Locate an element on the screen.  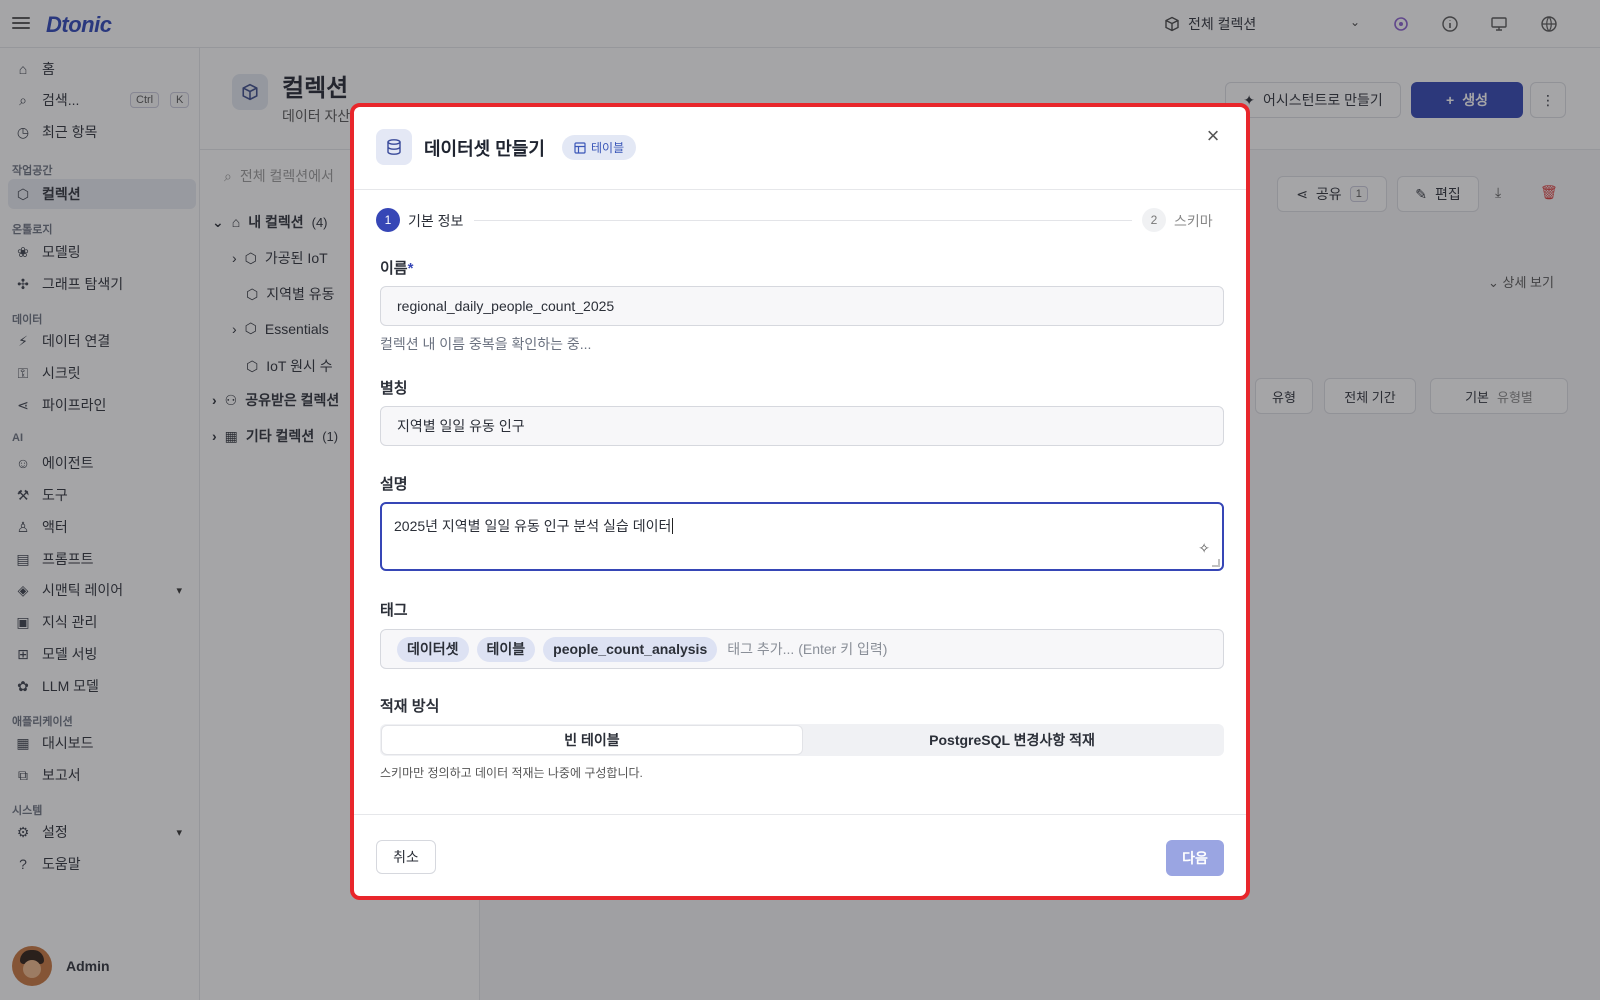
dialog-header: 데이터셋 만들기 테이블 × is located at coordinates (800, 148).